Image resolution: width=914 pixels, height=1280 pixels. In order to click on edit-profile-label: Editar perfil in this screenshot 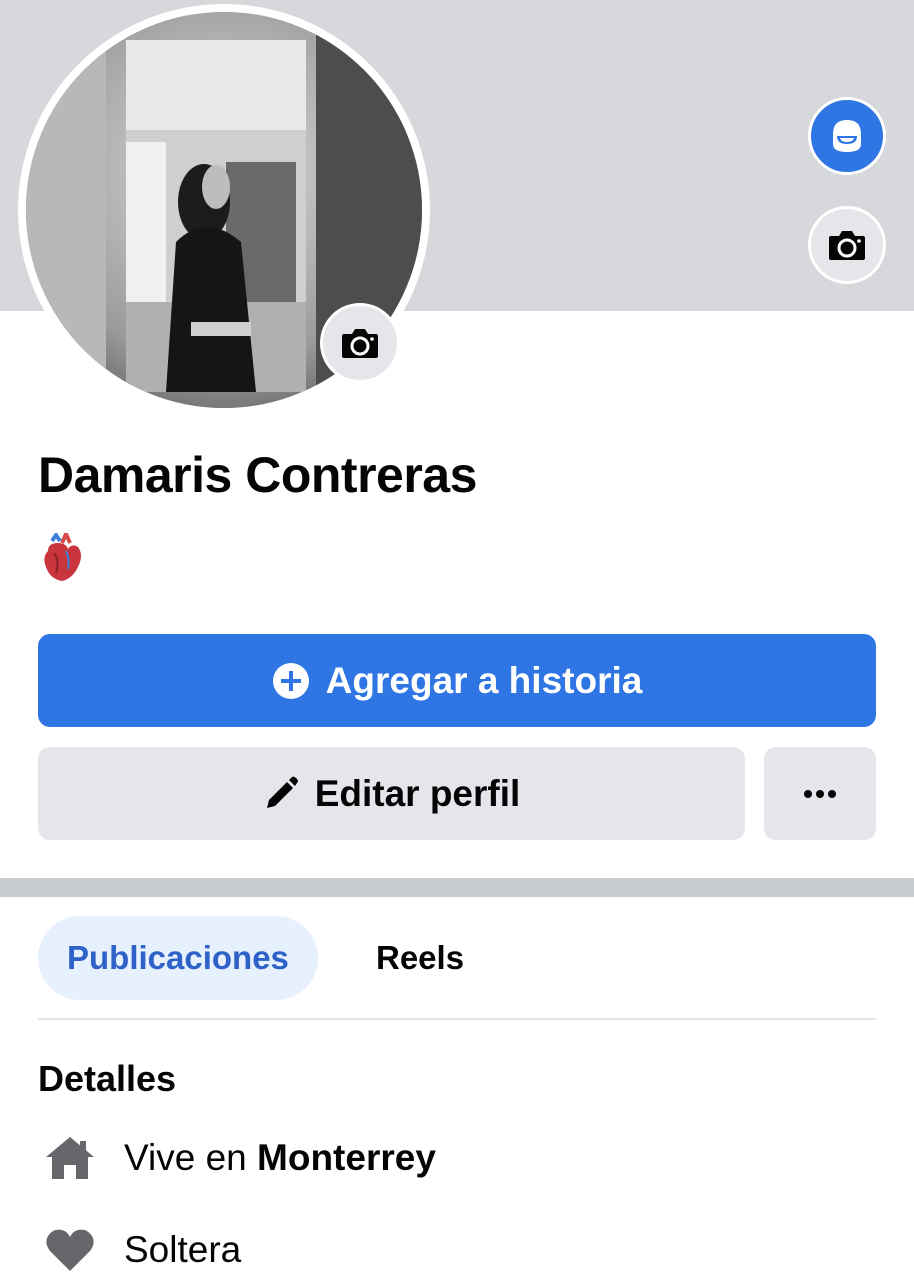, I will do `click(417, 793)`.